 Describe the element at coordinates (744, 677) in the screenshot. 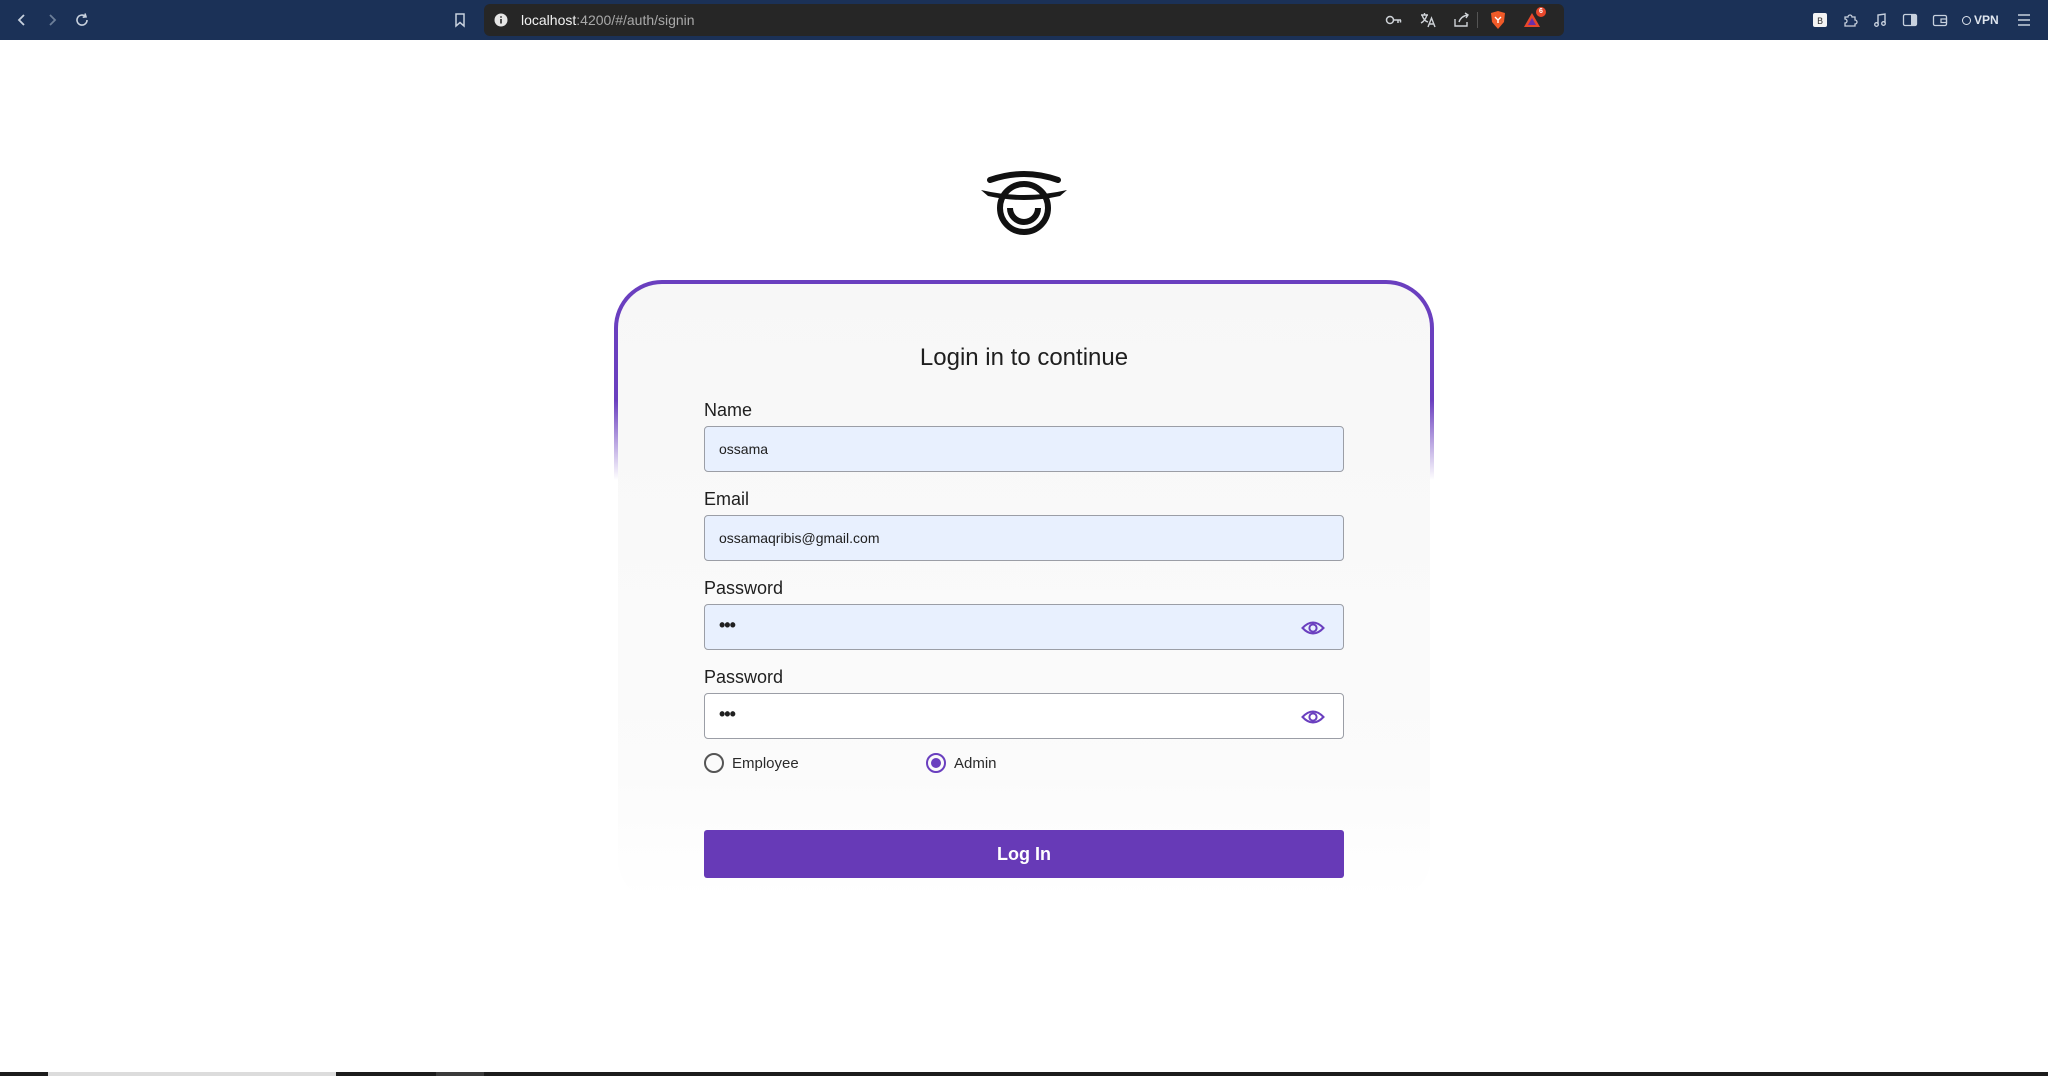

I see `confirm-password-label: Password` at that location.